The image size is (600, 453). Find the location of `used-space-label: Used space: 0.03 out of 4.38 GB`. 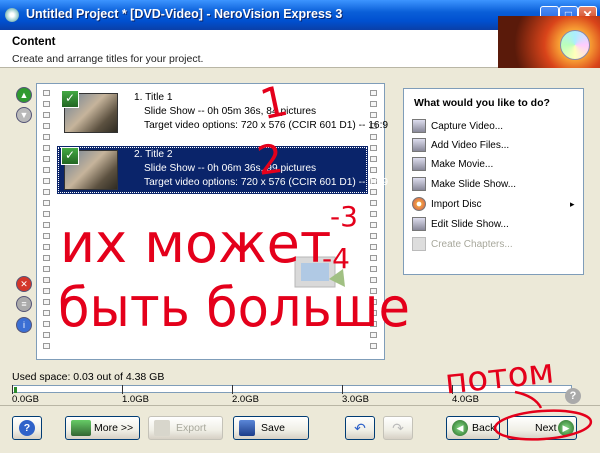

used-space-label: Used space: 0.03 out of 4.38 GB is located at coordinates (88, 377).